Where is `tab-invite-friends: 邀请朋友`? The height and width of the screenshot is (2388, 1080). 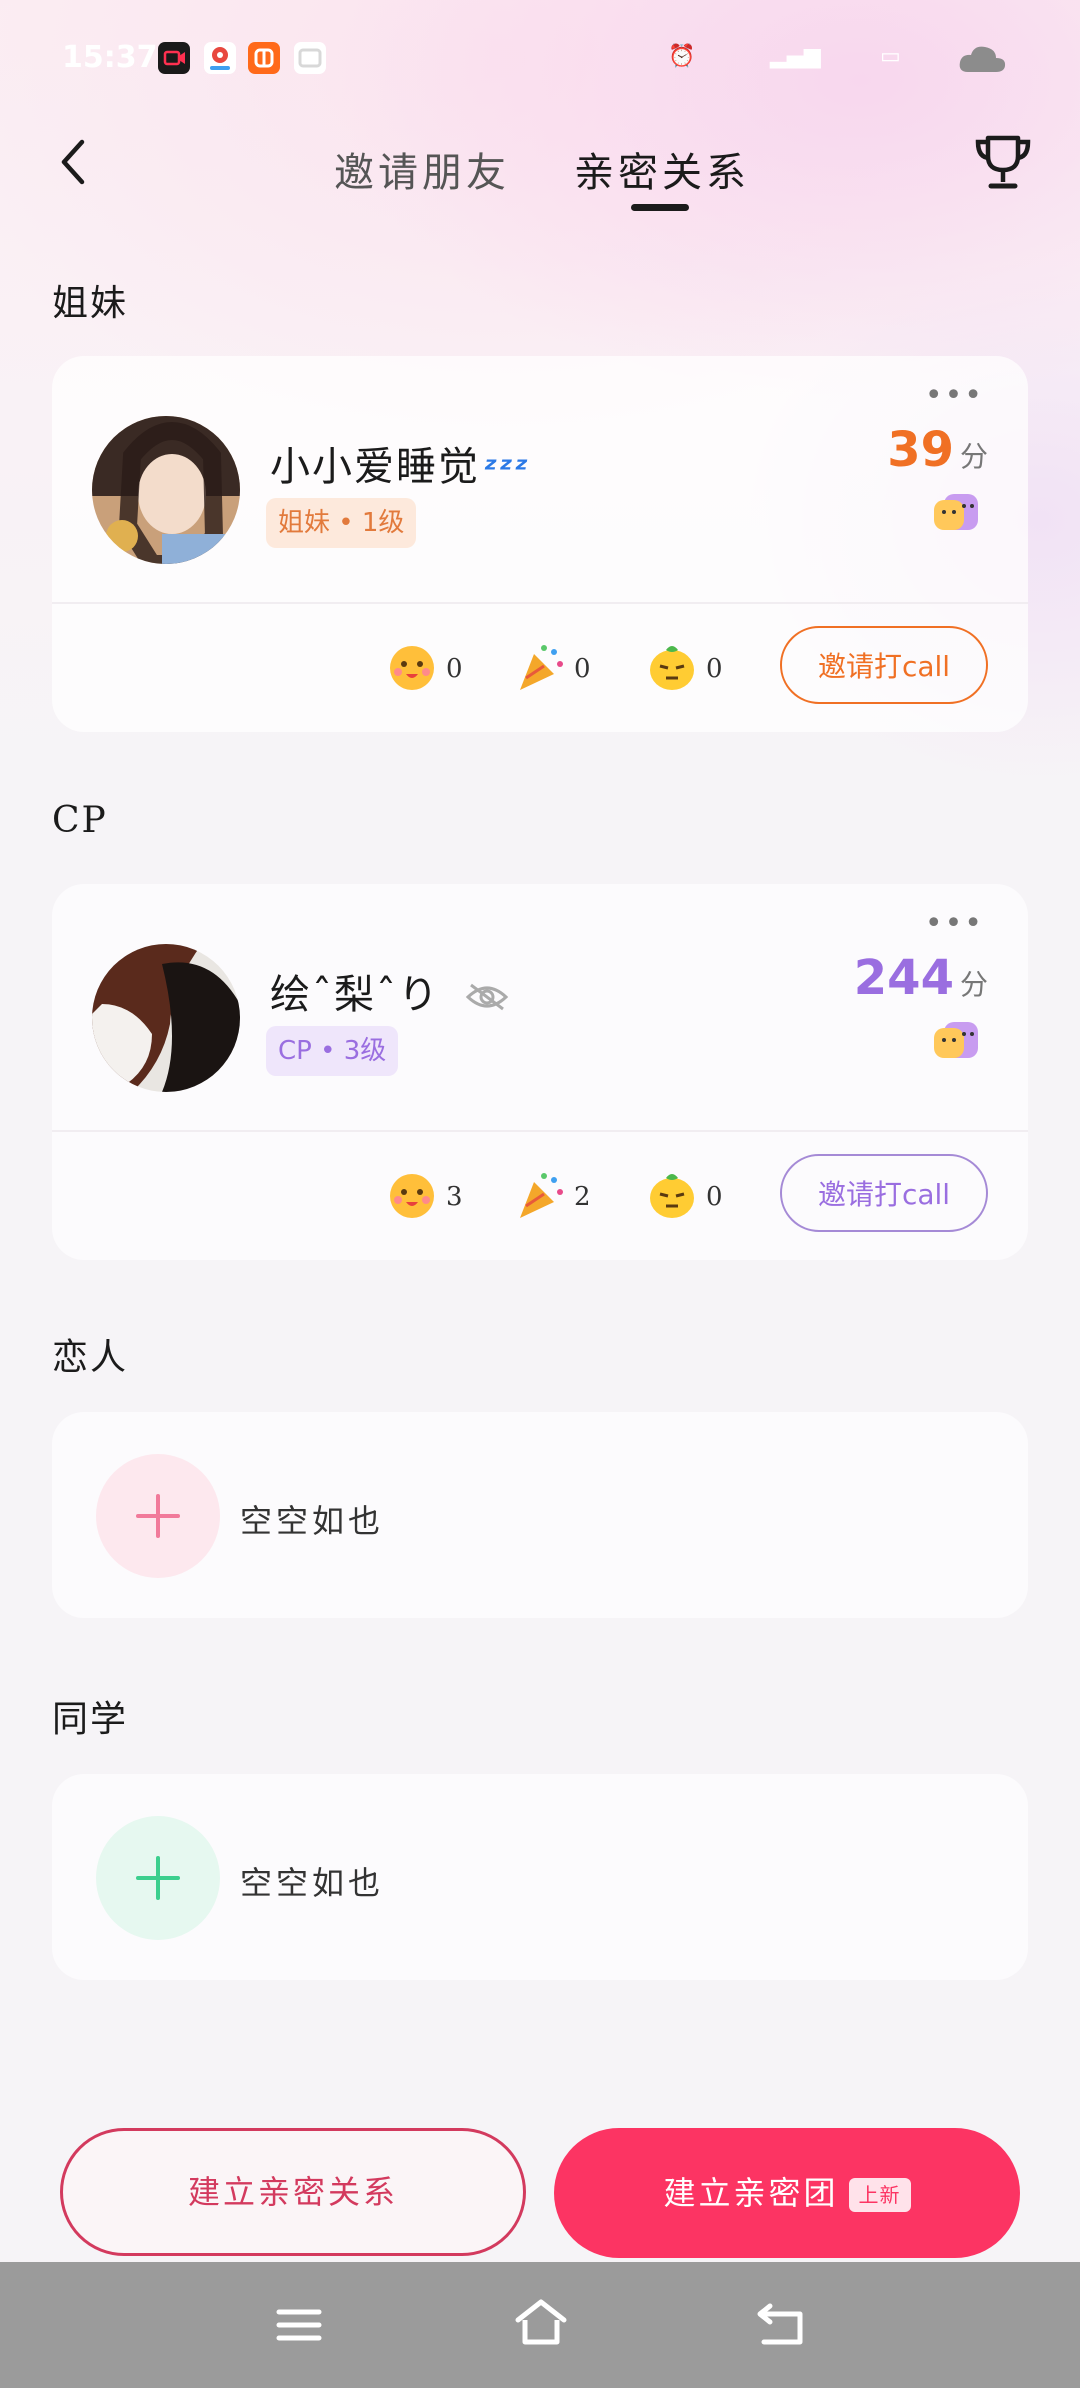 tab-invite-friends: 邀请朋友 is located at coordinates (422, 169).